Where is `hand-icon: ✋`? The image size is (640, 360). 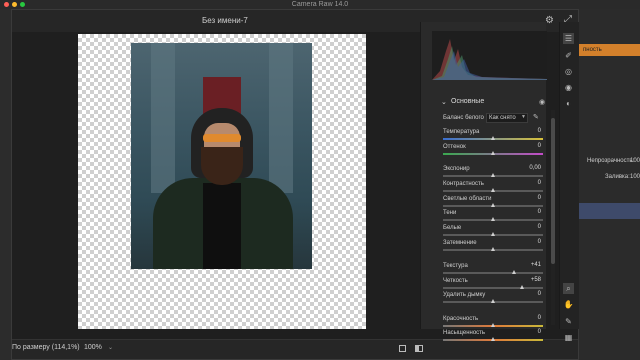
hand-icon: ✋ is located at coordinates (568, 304).